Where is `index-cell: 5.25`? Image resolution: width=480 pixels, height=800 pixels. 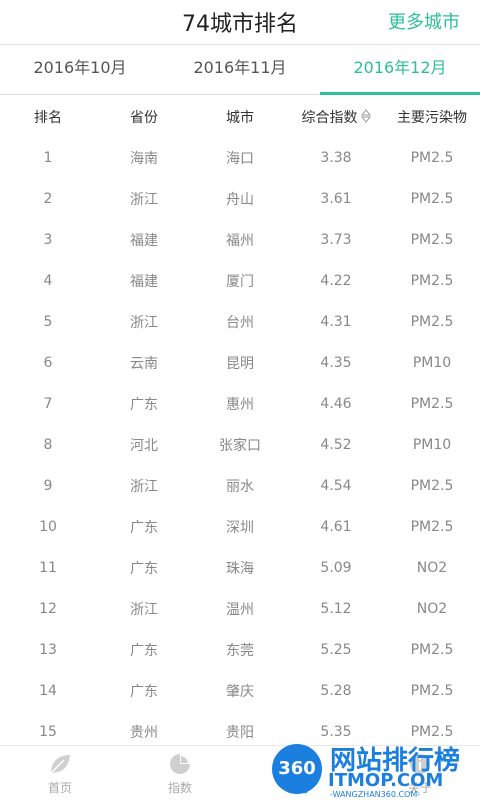 index-cell: 5.25 is located at coordinates (336, 649).